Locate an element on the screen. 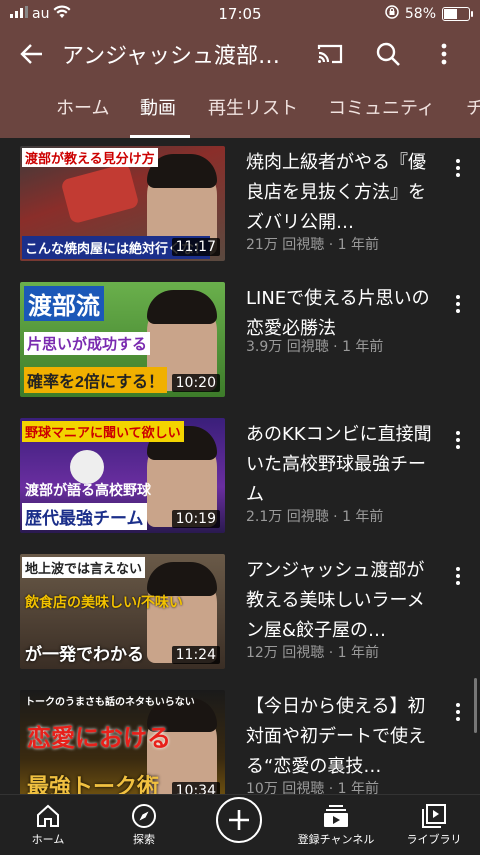  video-meta: 3.9万 回視聴 · 1 年前 is located at coordinates (315, 347).